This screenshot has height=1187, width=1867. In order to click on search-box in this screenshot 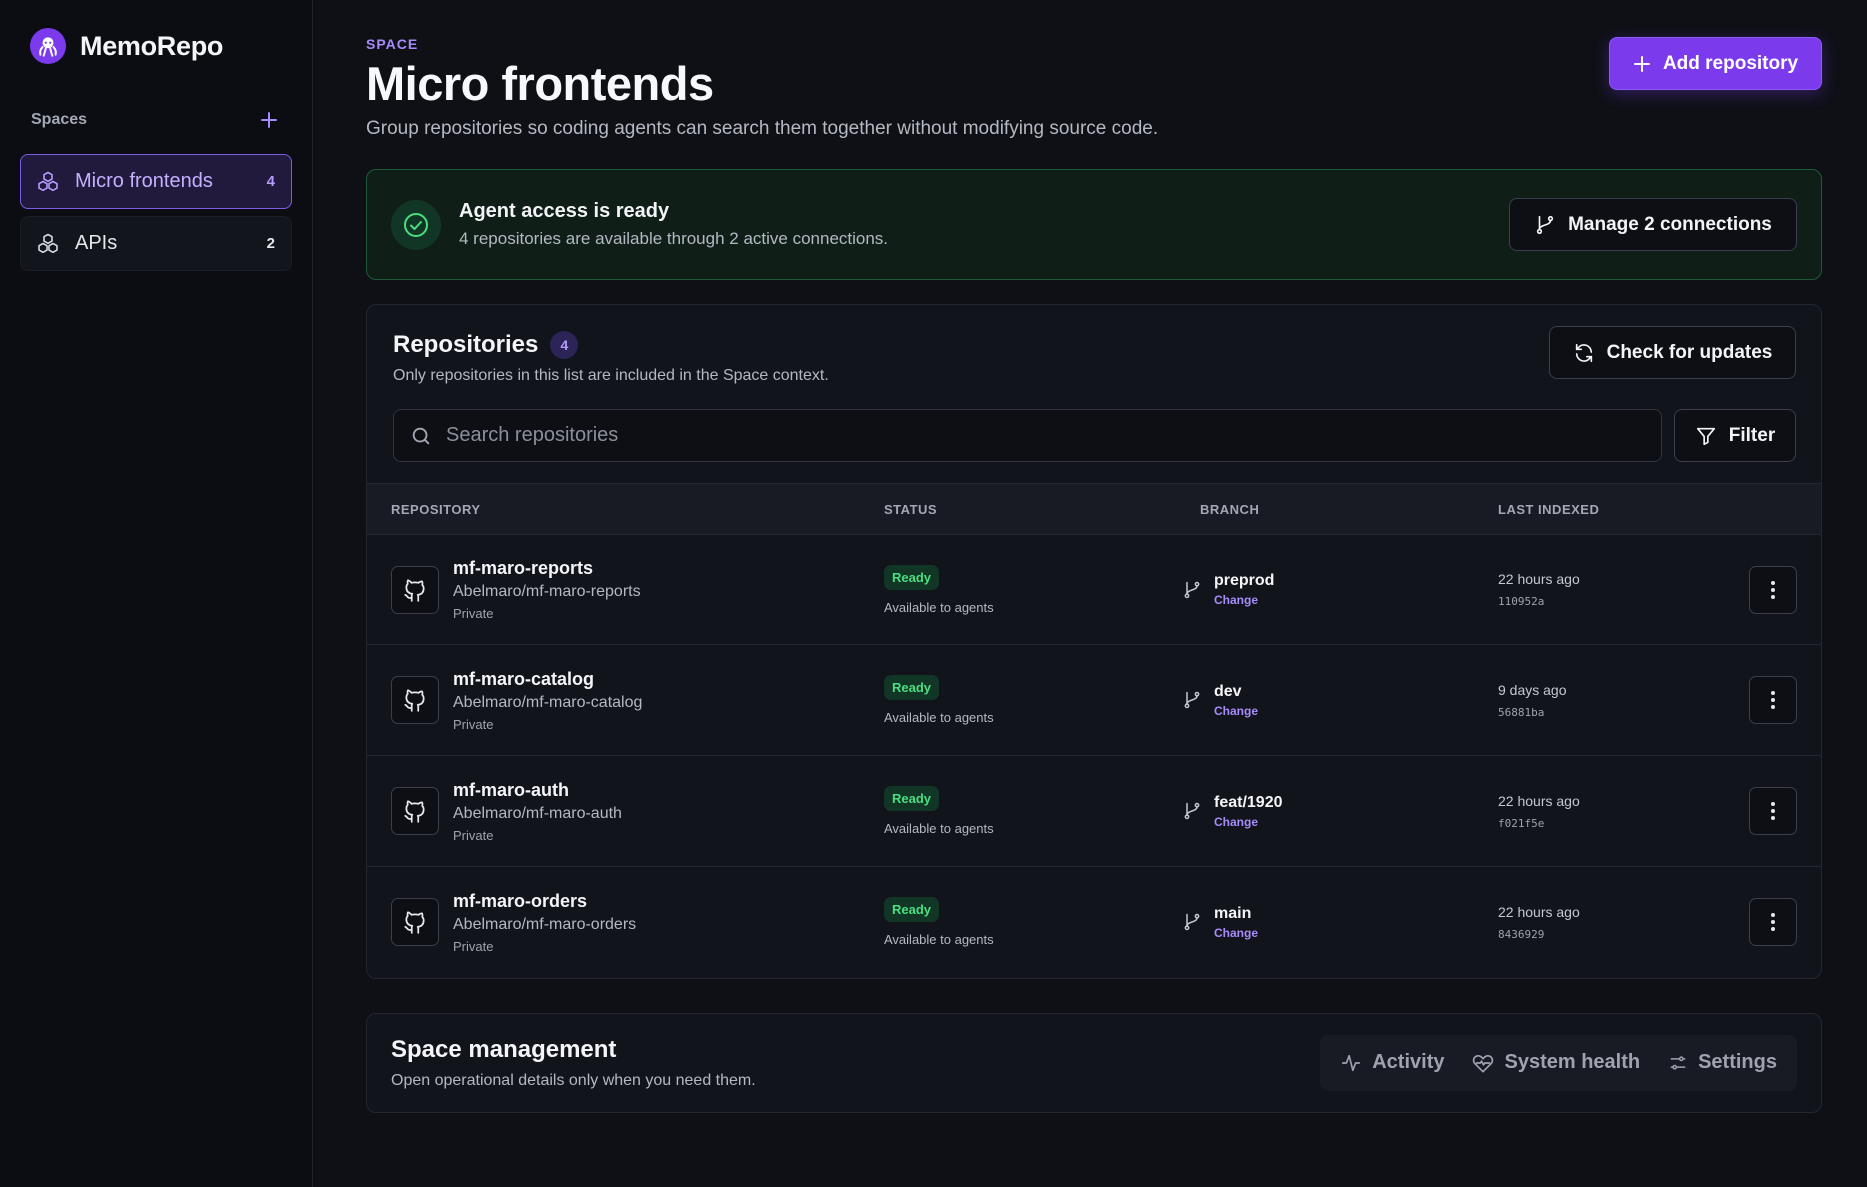, I will do `click(1027, 435)`.